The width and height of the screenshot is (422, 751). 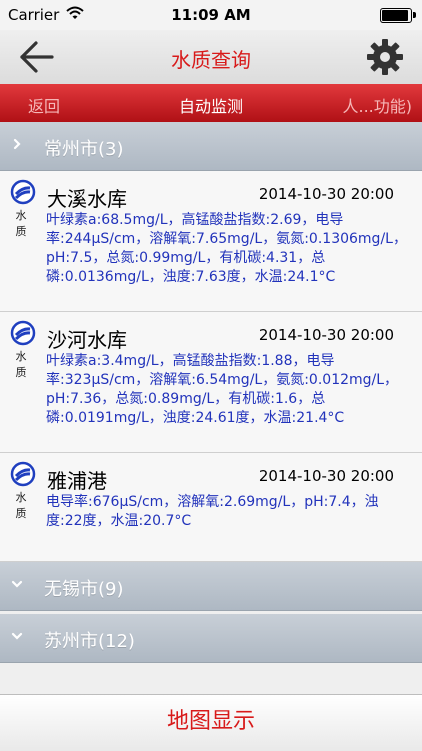 I want to click on group-label: 苏州市(12), so click(x=89, y=641).